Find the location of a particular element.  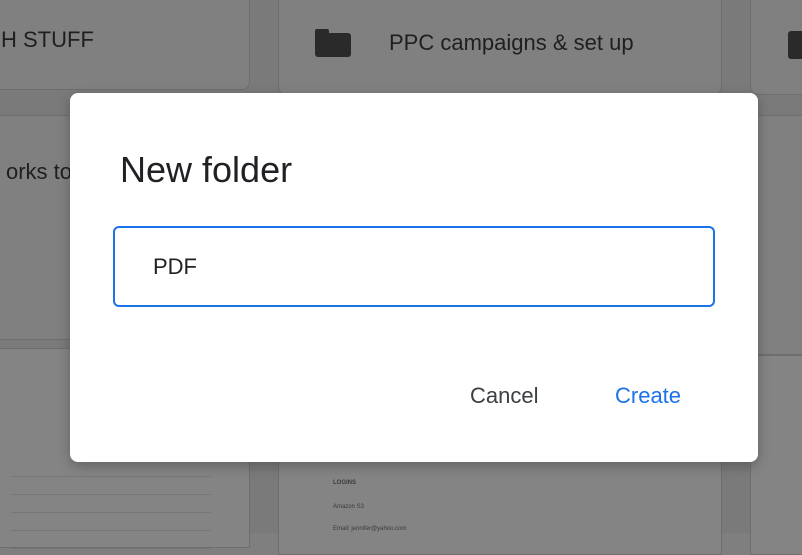

file-title-partial: orks to is located at coordinates (39, 171).